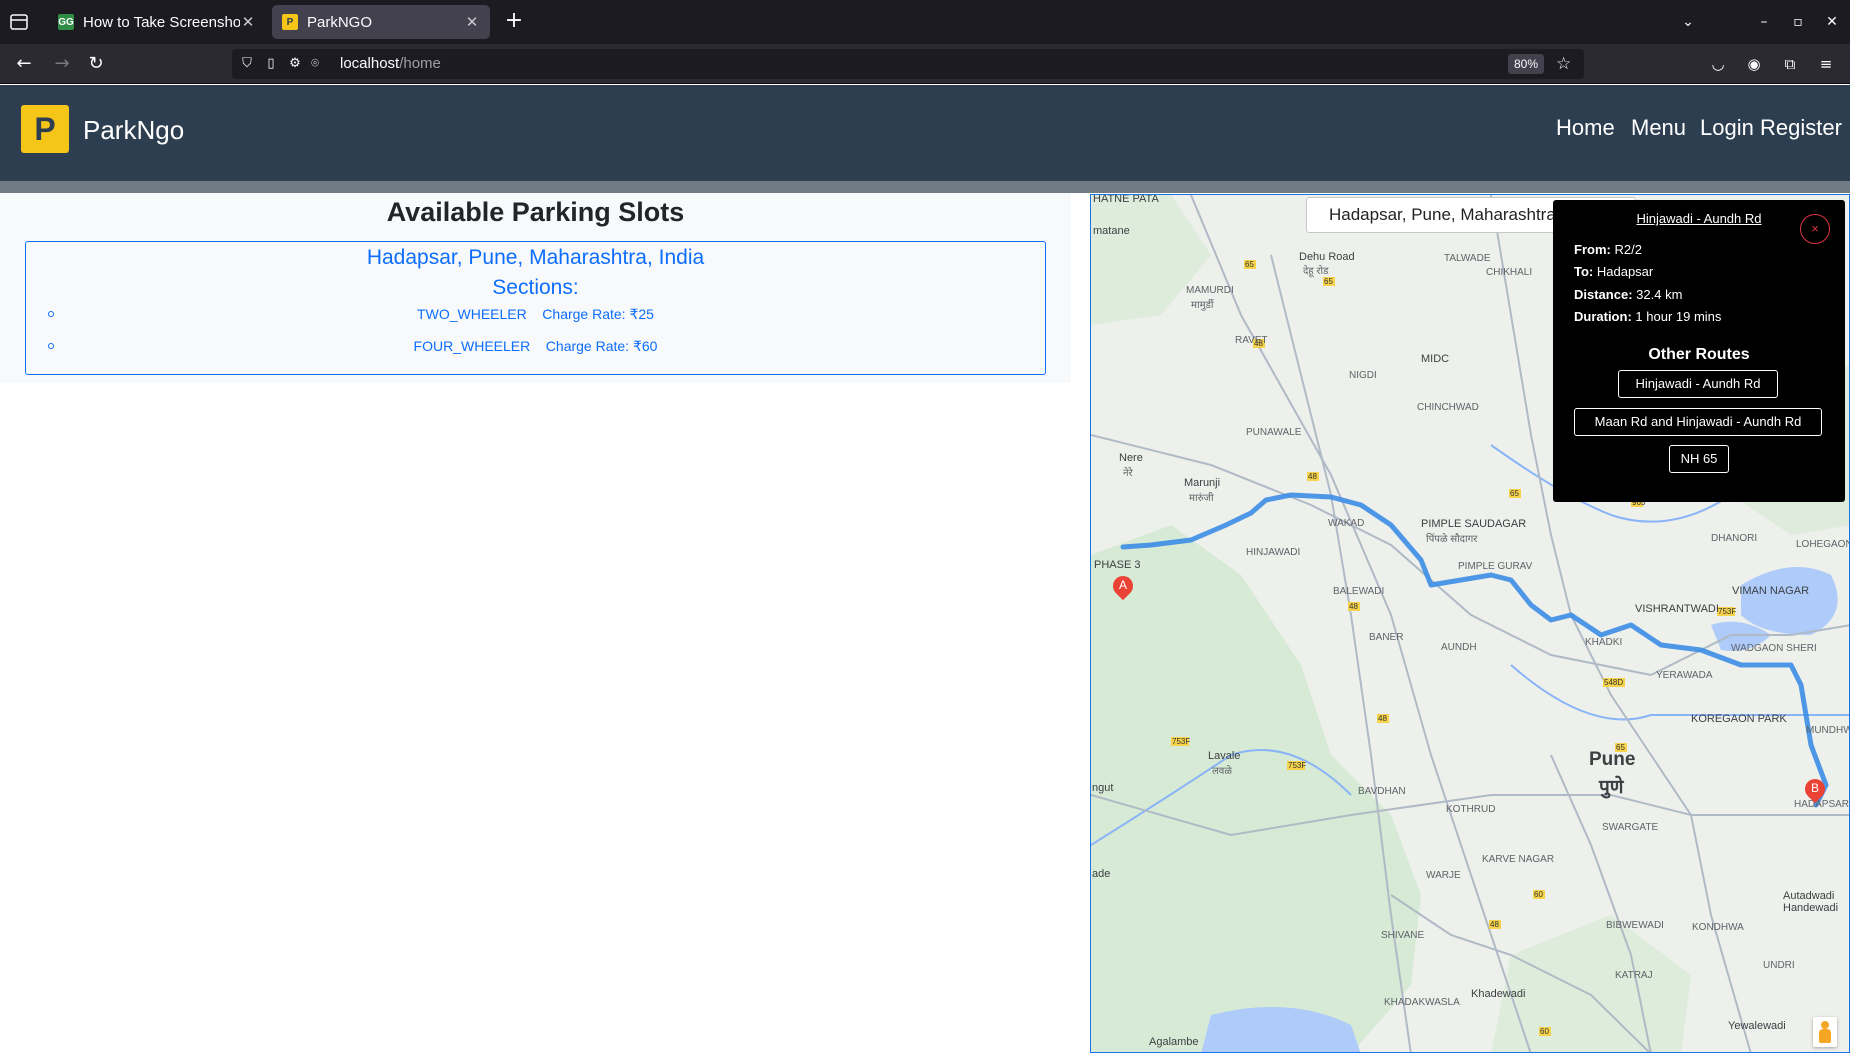 The width and height of the screenshot is (1850, 1053). I want to click on map-label: KHADAKWASLA, so click(1422, 1002).